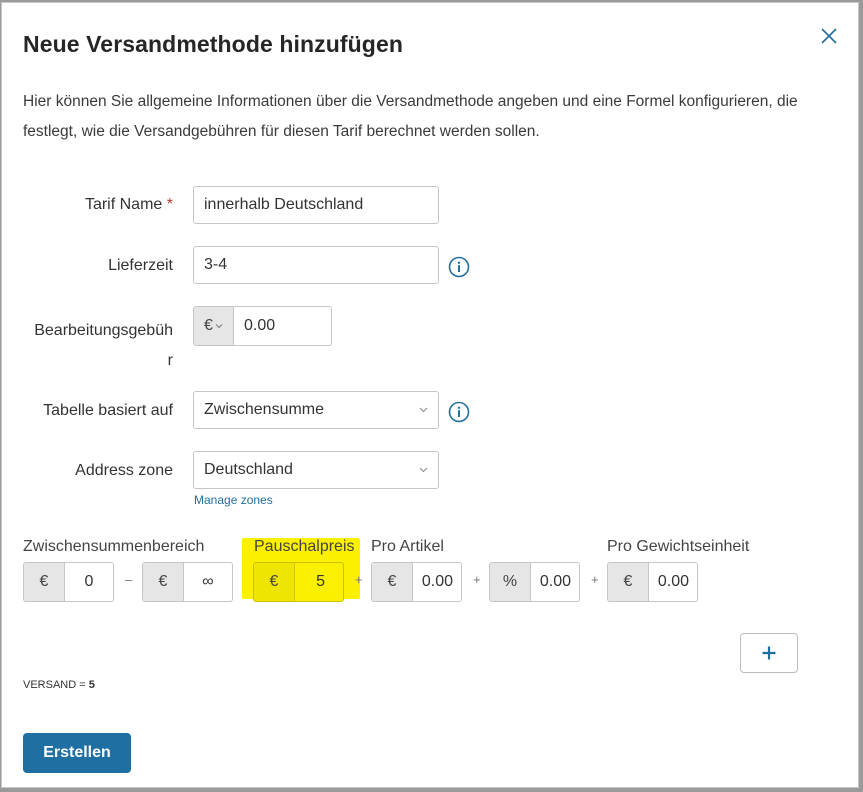 The height and width of the screenshot is (792, 863). What do you see at coordinates (437, 582) in the screenshot?
I see `pro-artikel-input: 0.00` at bounding box center [437, 582].